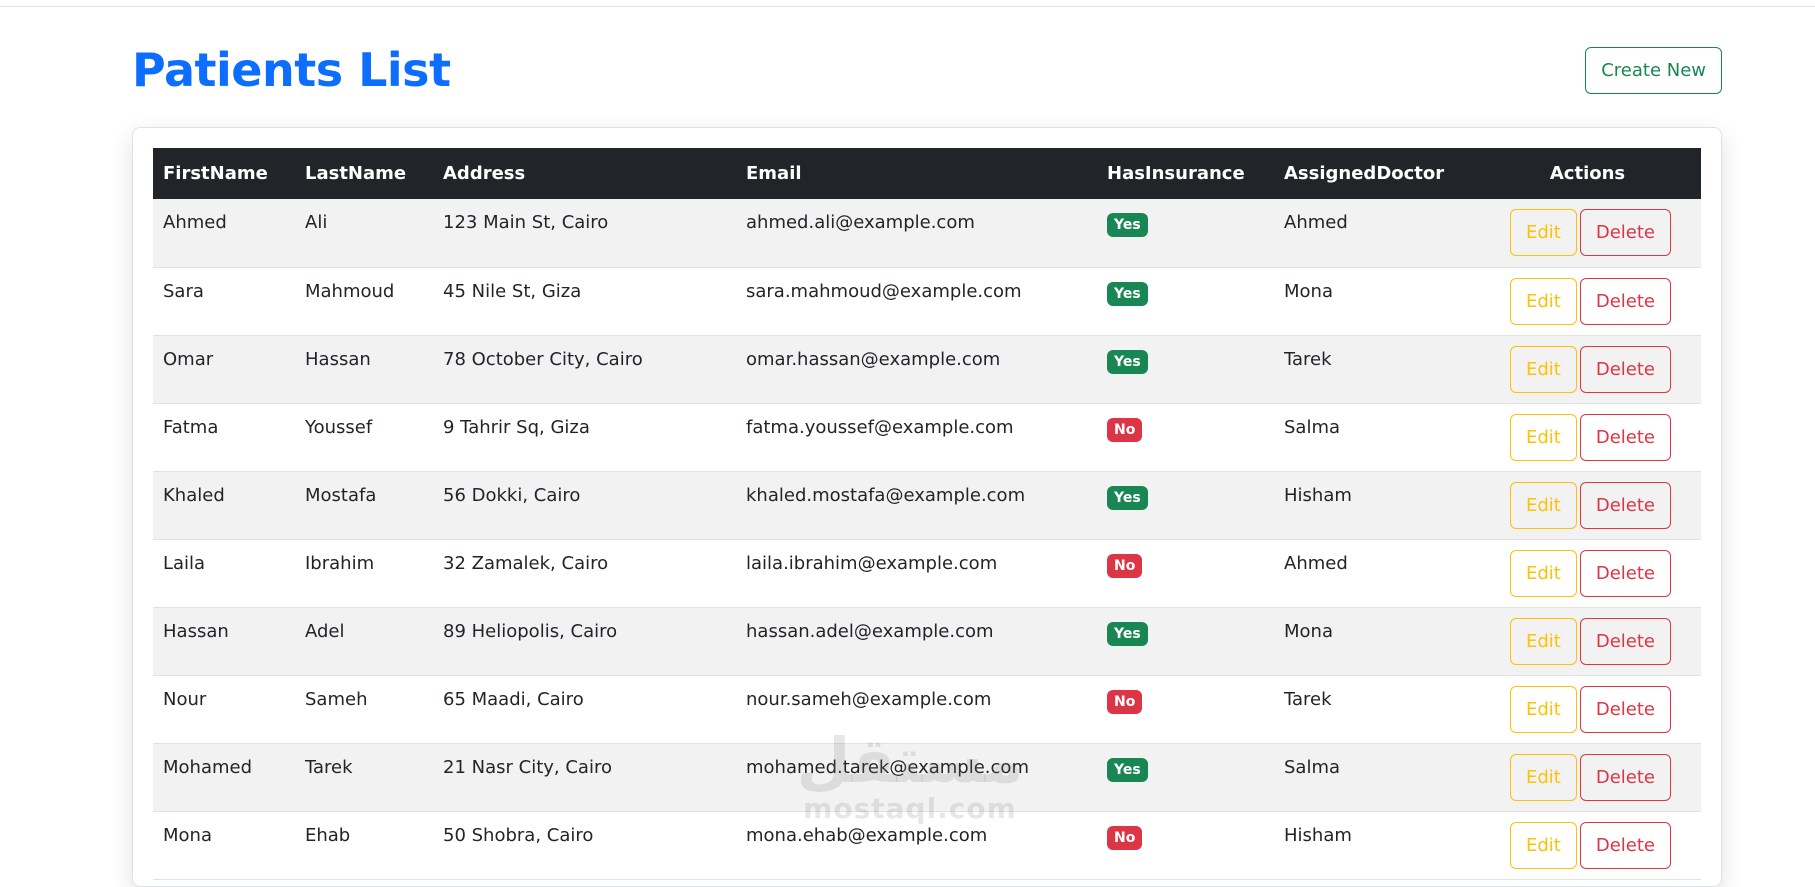 This screenshot has width=1815, height=887. What do you see at coordinates (584, 173) in the screenshot?
I see `column-header-address: Address` at bounding box center [584, 173].